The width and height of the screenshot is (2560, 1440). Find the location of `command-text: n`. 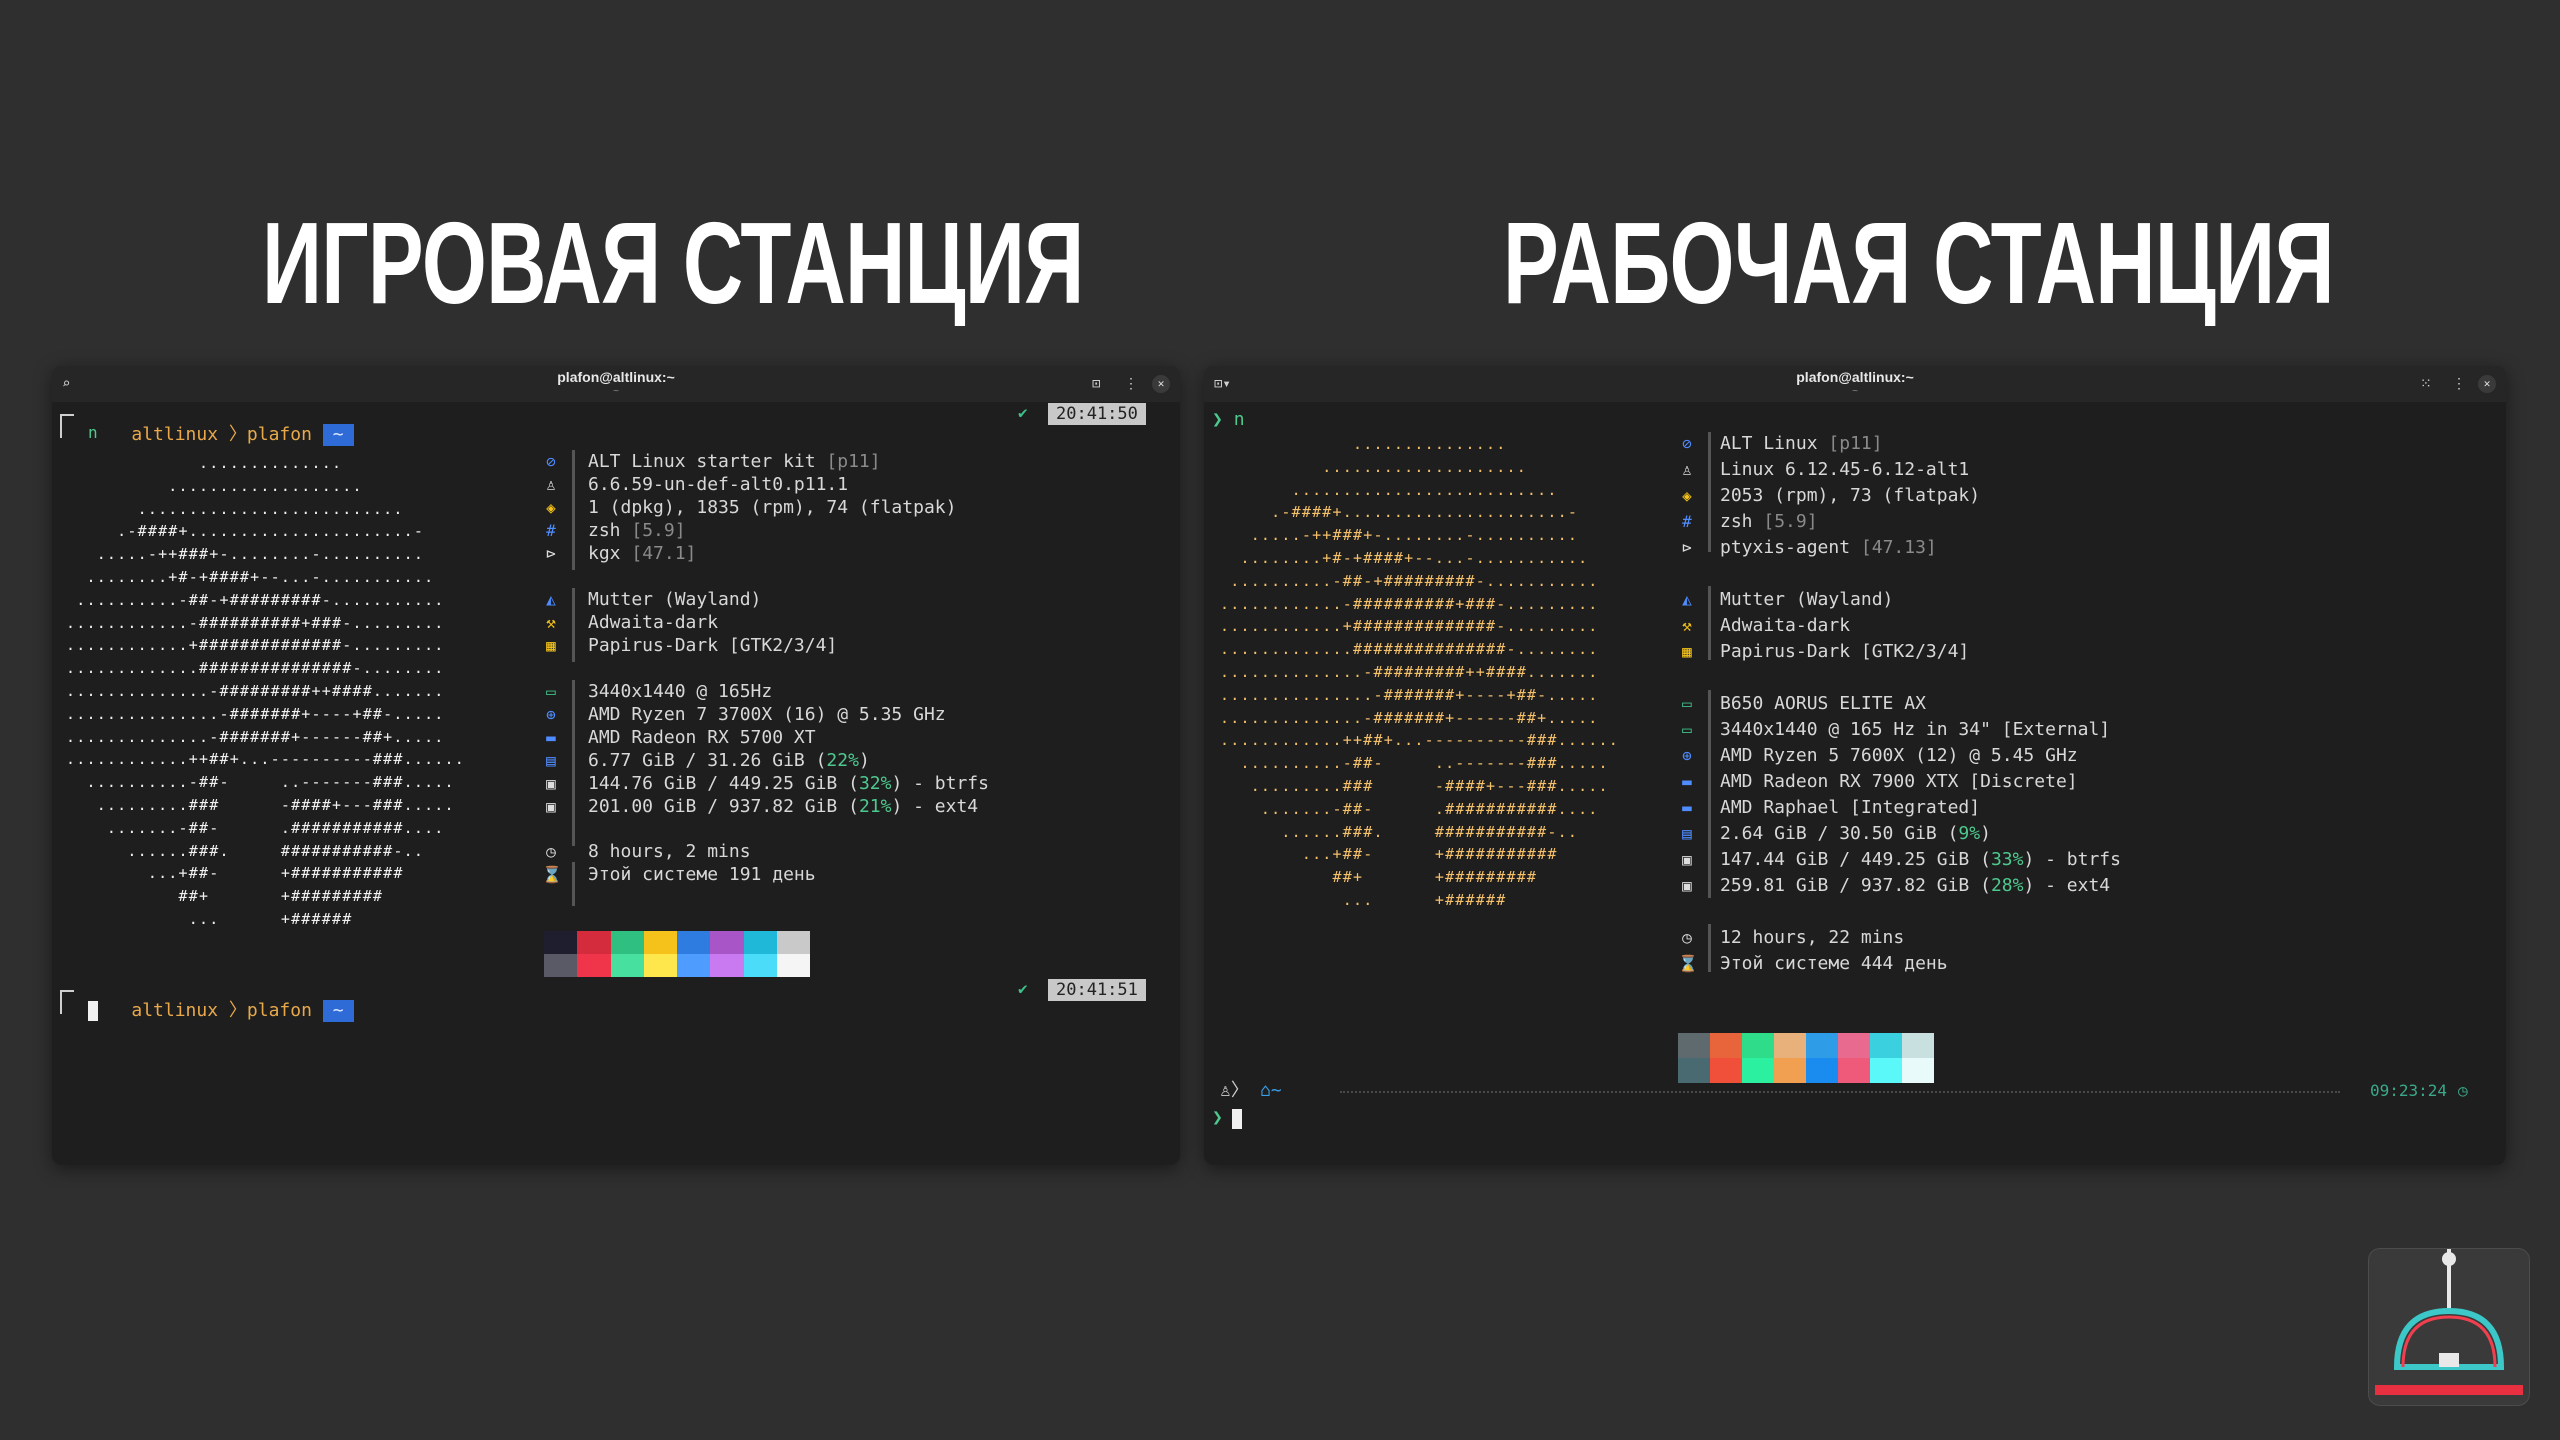

command-text: n is located at coordinates (93, 432).